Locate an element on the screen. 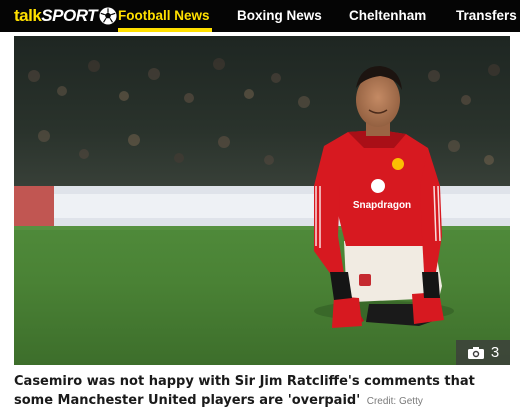 This screenshot has height=415, width=520. football-icon is located at coordinates (108, 16).